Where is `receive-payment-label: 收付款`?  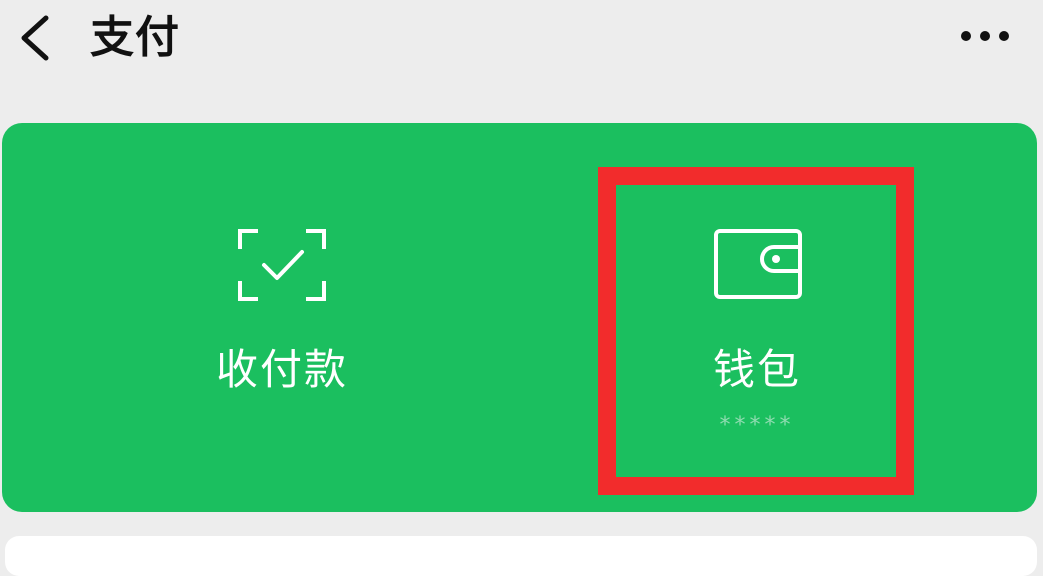 receive-payment-label: 收付款 is located at coordinates (281, 369).